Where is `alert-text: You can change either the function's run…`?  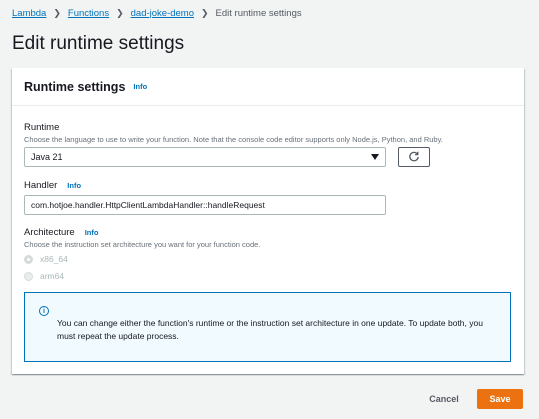
alert-text: You can change either the function's run… is located at coordinates (270, 329).